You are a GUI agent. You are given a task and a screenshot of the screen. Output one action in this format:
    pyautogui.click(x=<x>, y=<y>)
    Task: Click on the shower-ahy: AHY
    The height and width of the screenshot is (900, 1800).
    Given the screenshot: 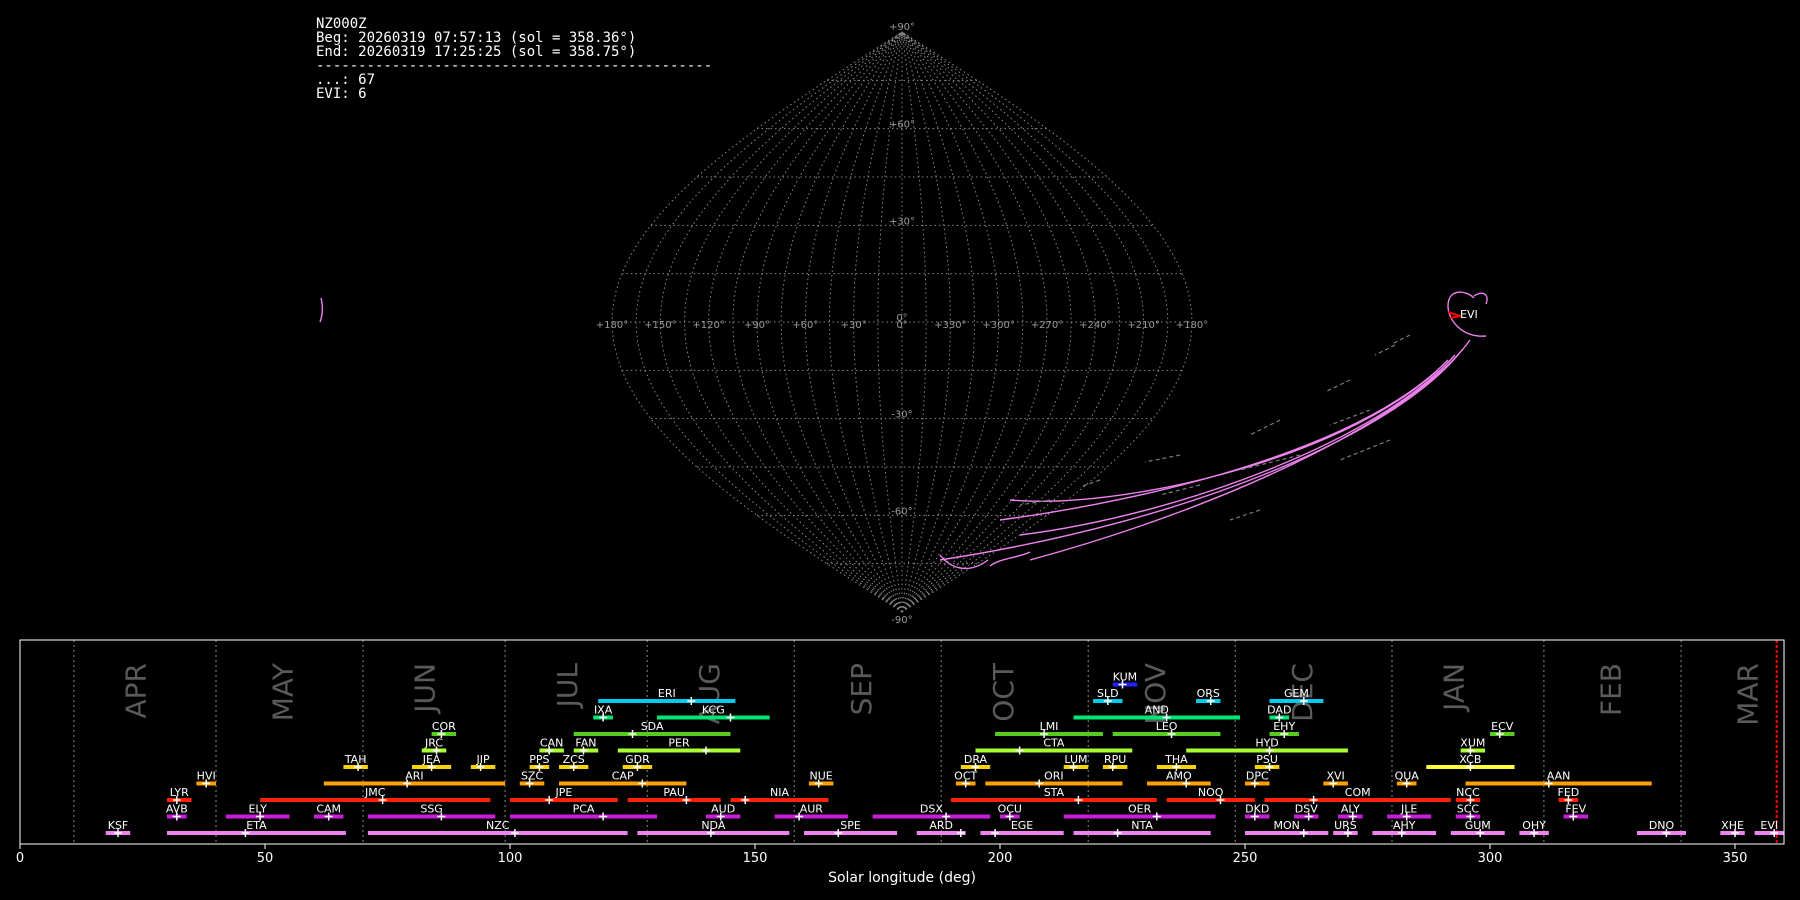 What is the action you would take?
    pyautogui.click(x=1404, y=828)
    